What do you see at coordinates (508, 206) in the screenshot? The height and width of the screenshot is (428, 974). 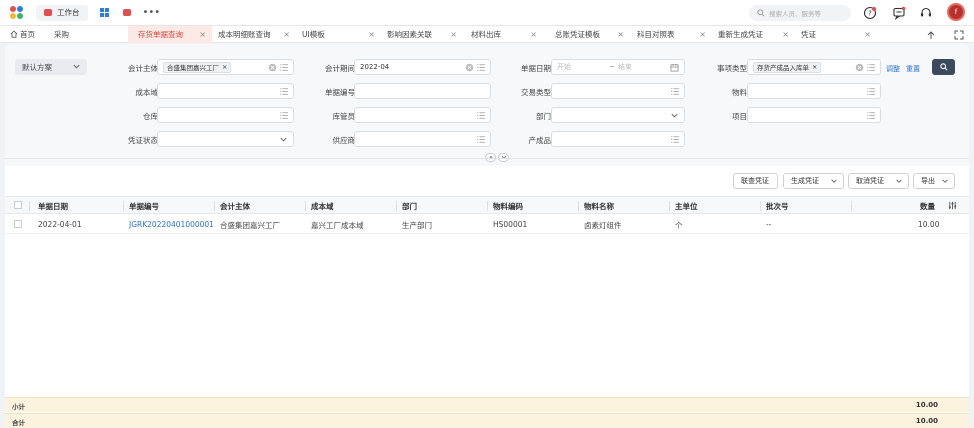 I see `column-header: 物料编码` at bounding box center [508, 206].